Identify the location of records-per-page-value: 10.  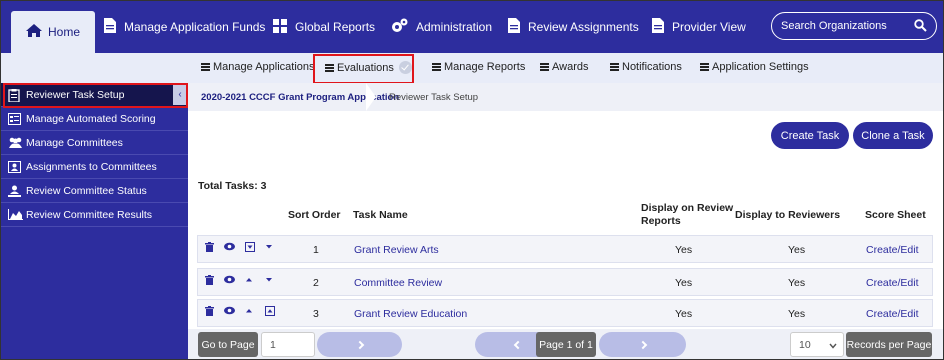
(805, 344).